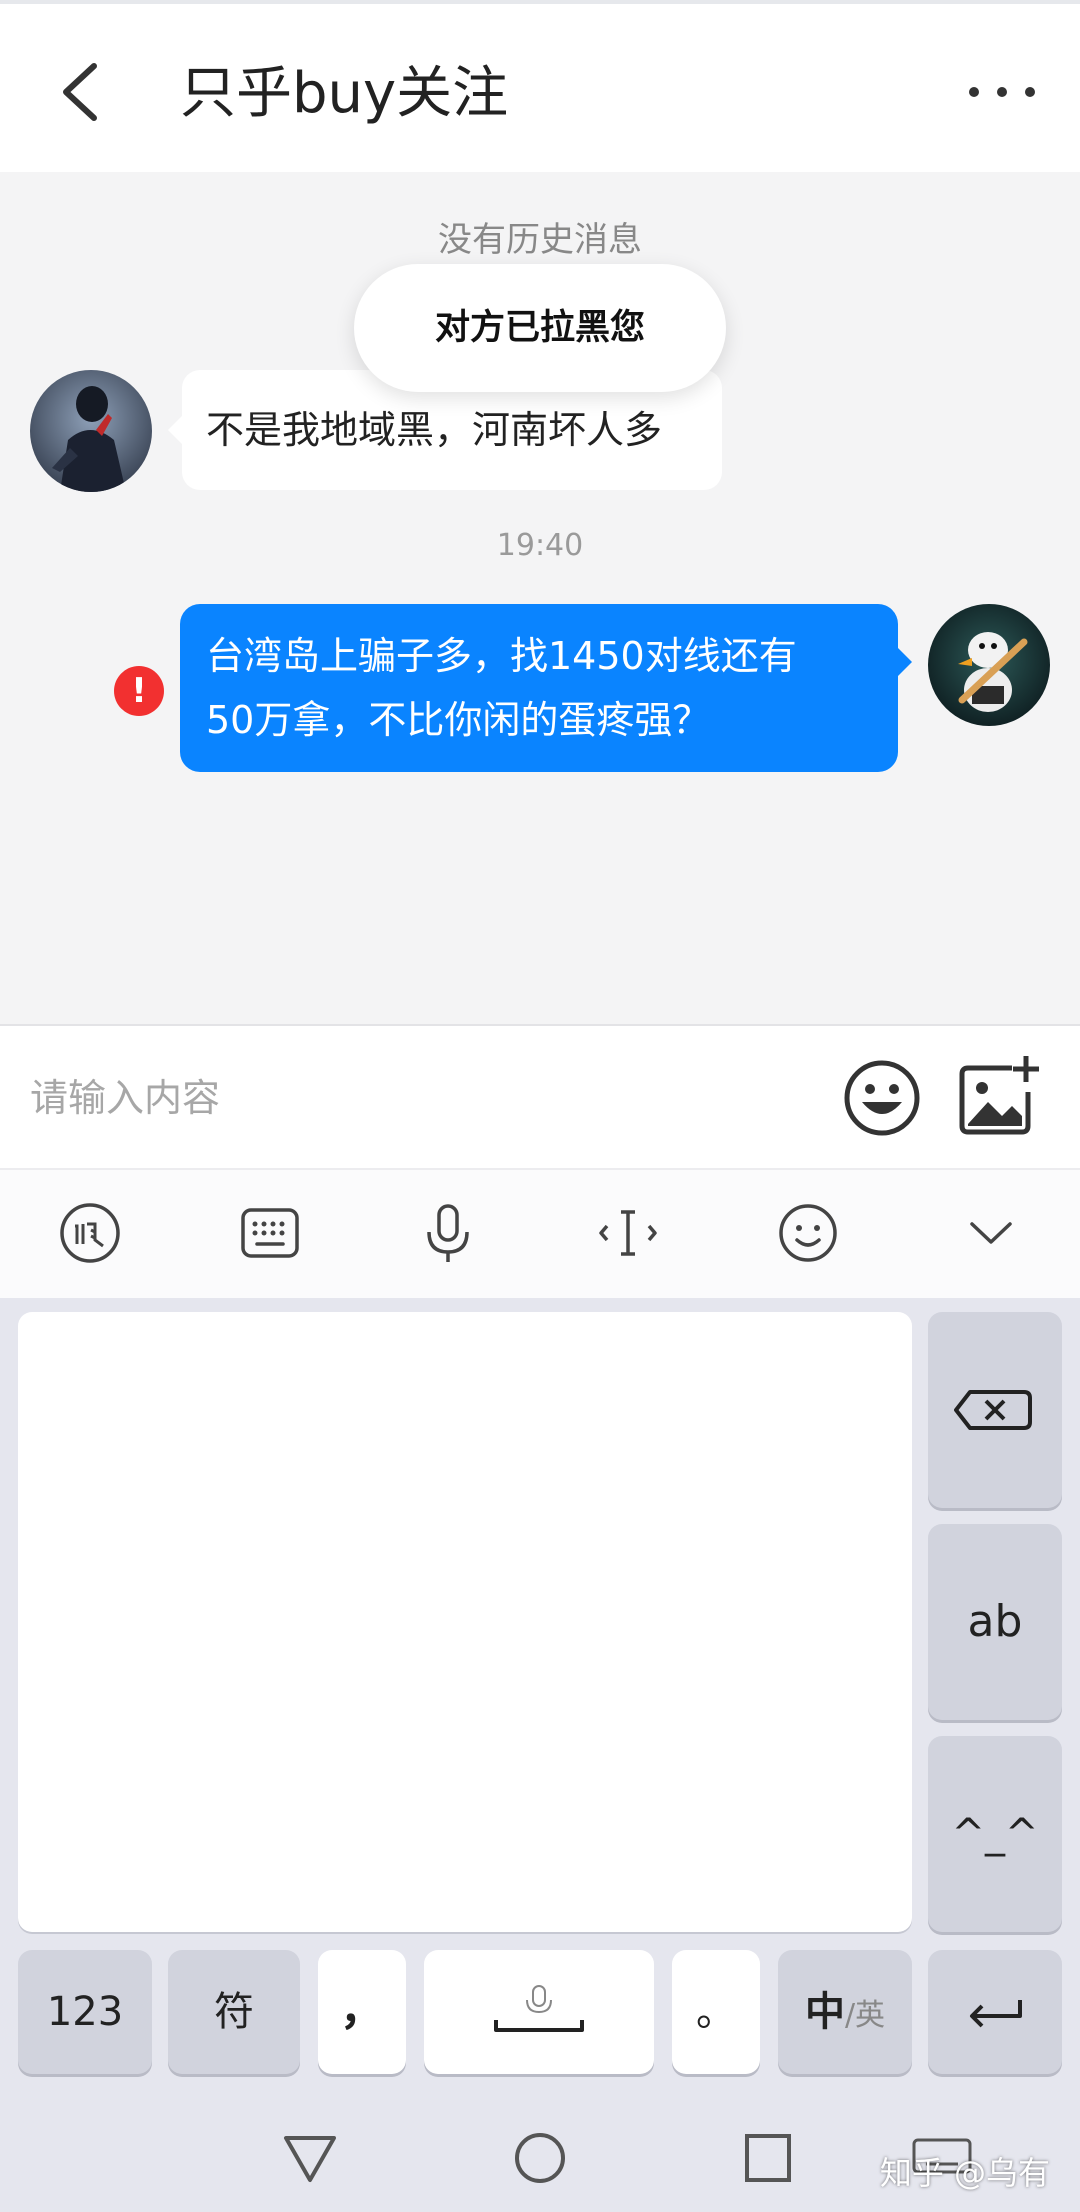  Describe the element at coordinates (501, 656) in the screenshot. I see `sent-message-line-1: 台湾岛上骗子多，找1450对线还有` at that location.